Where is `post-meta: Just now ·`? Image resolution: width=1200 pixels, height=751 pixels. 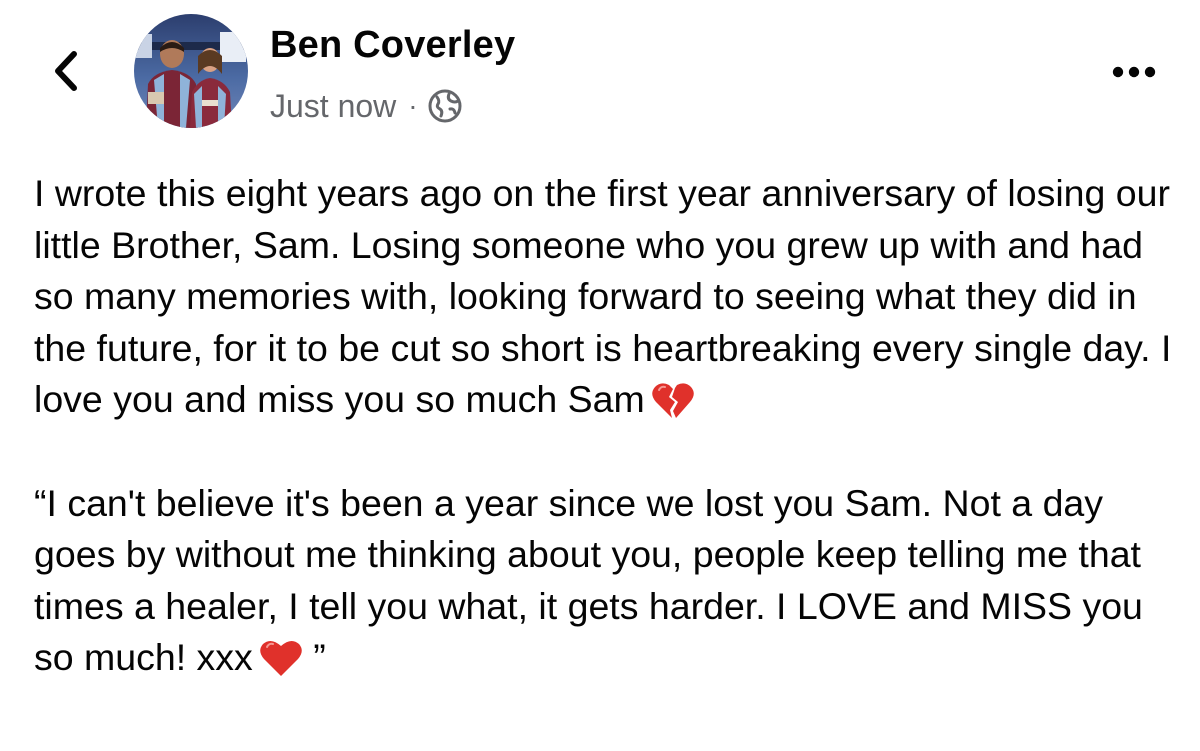 post-meta: Just now · is located at coordinates (366, 106).